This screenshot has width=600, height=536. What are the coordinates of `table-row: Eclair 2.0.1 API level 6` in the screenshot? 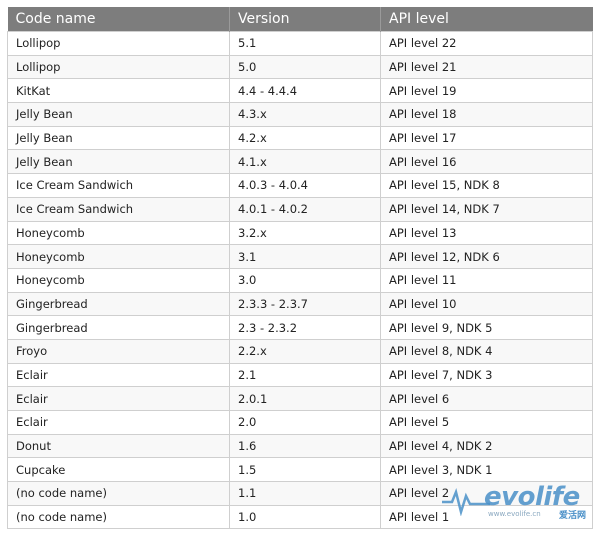 It's located at (300, 398).